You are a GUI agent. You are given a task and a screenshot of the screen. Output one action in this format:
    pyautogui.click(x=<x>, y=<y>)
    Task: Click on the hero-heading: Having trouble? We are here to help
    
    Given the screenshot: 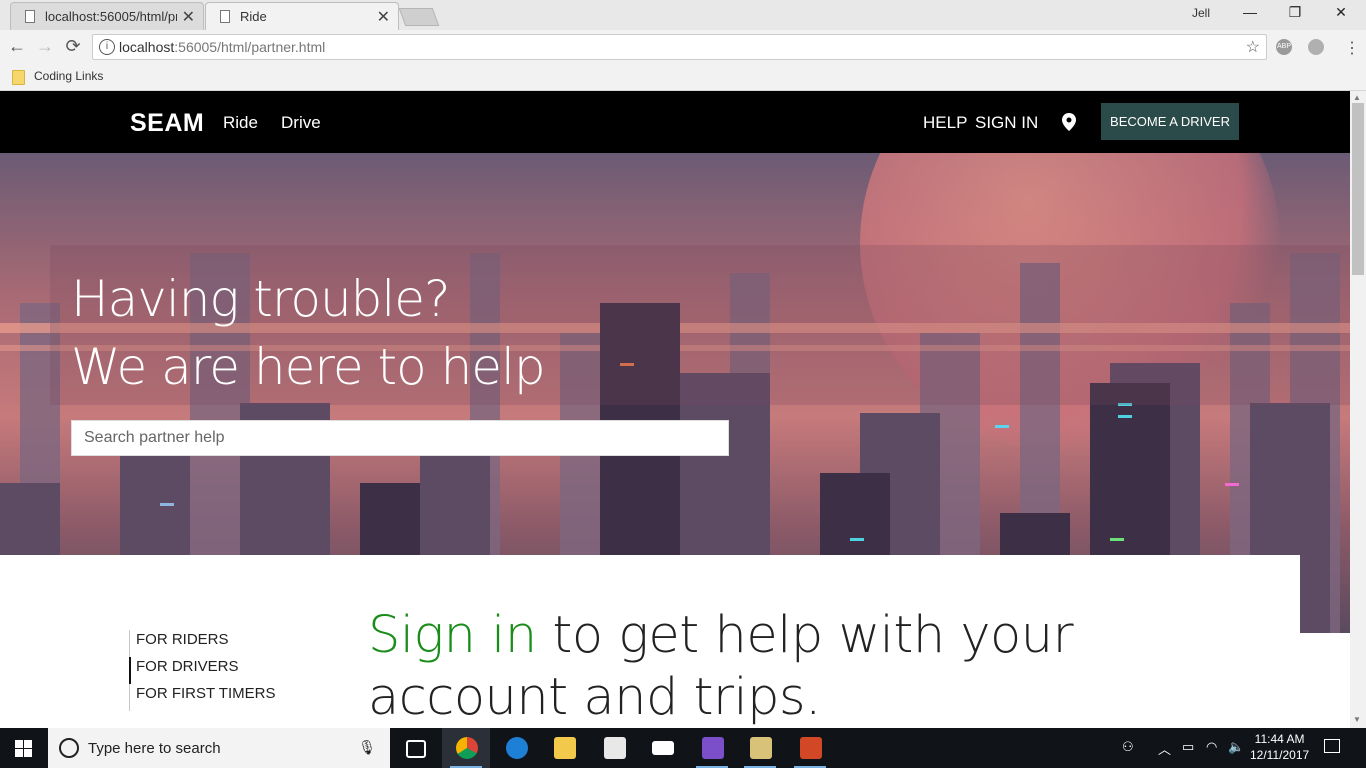 What is the action you would take?
    pyautogui.click(x=308, y=333)
    